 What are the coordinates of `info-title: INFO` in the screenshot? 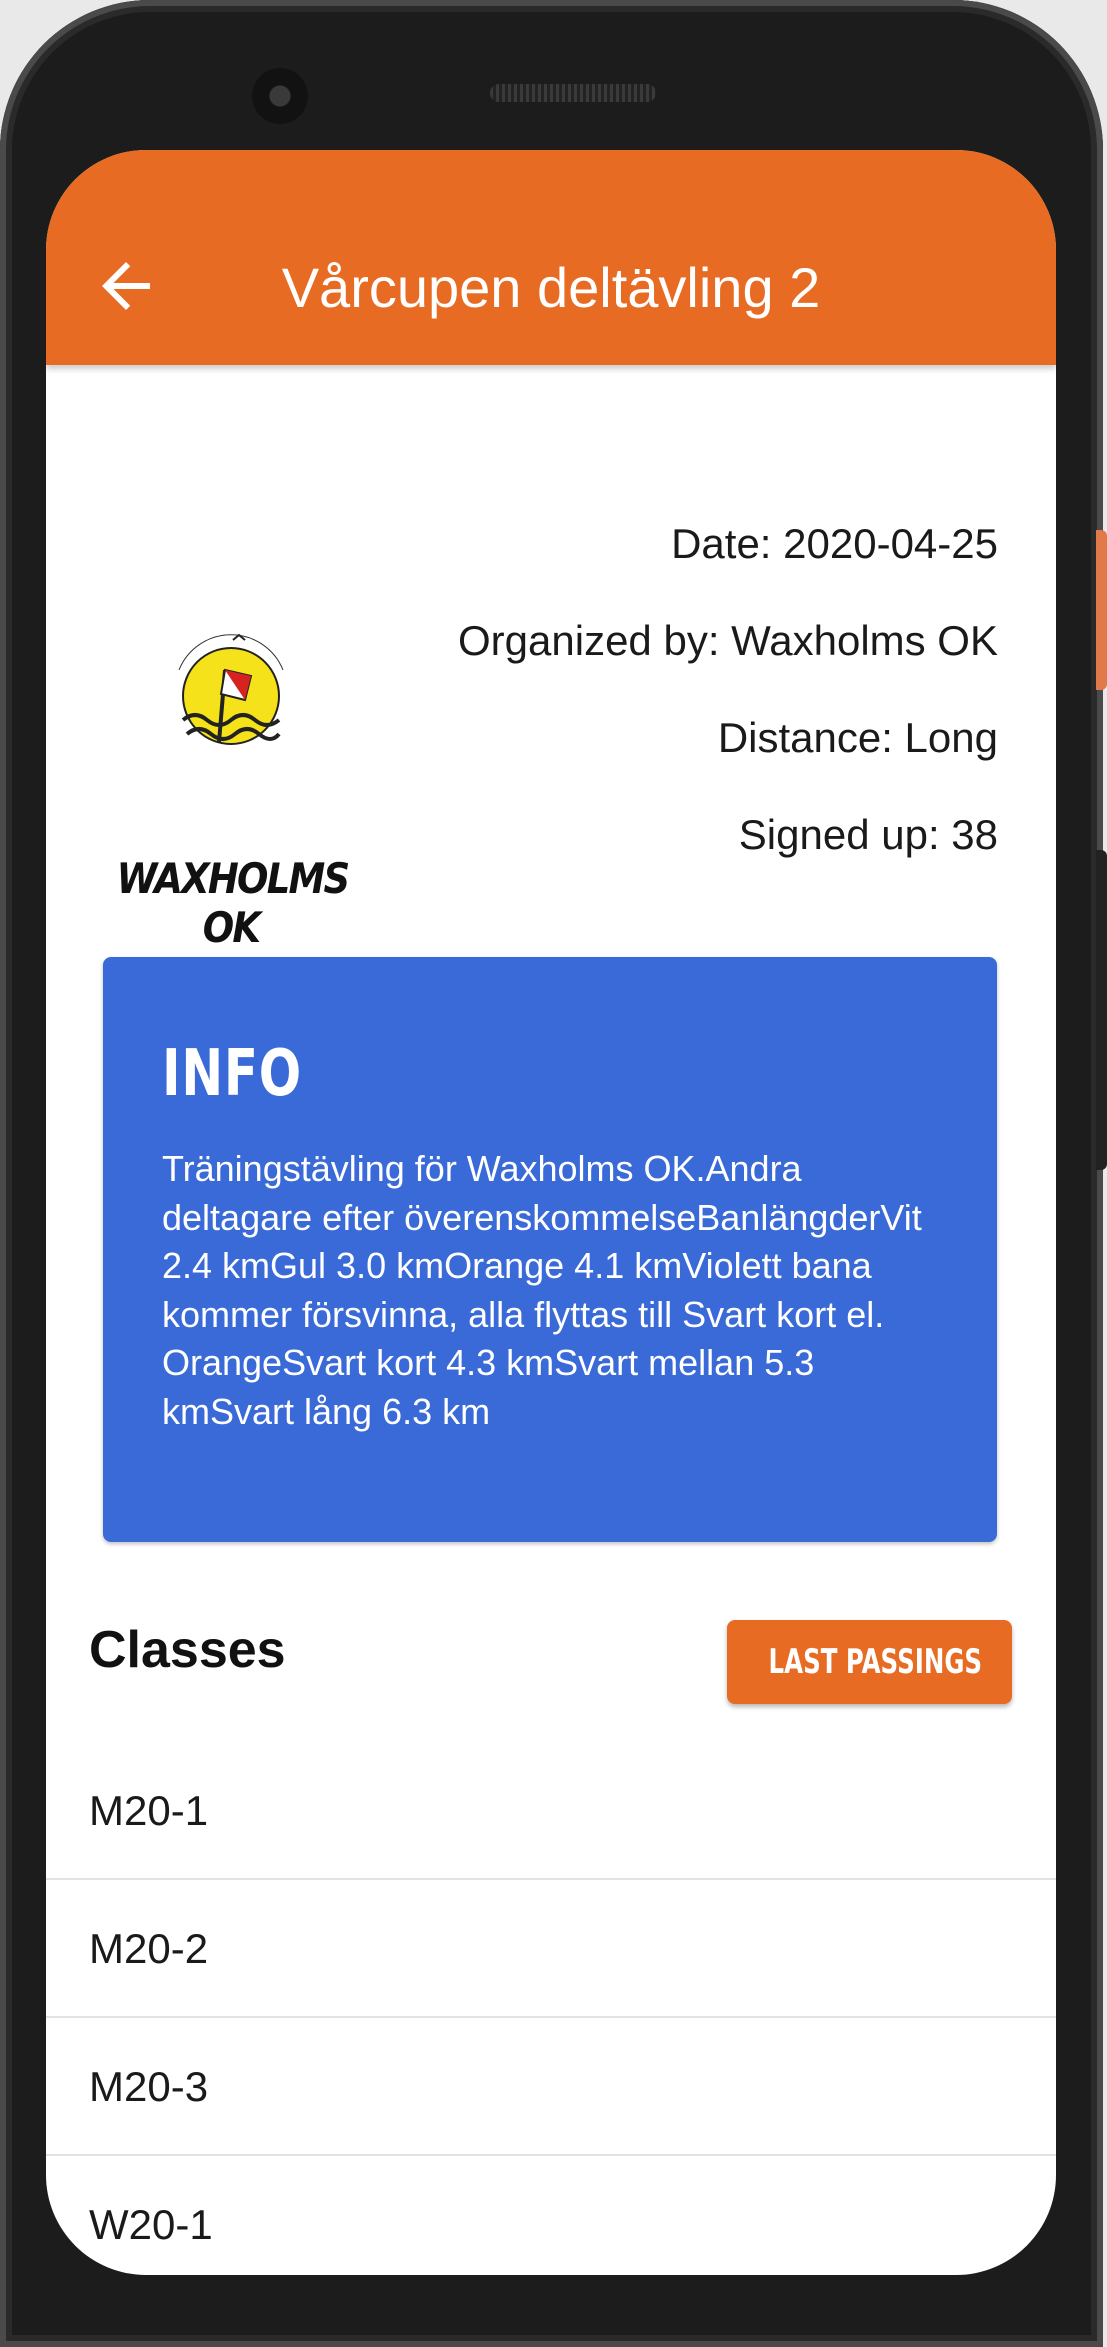 It's located at (232, 1074).